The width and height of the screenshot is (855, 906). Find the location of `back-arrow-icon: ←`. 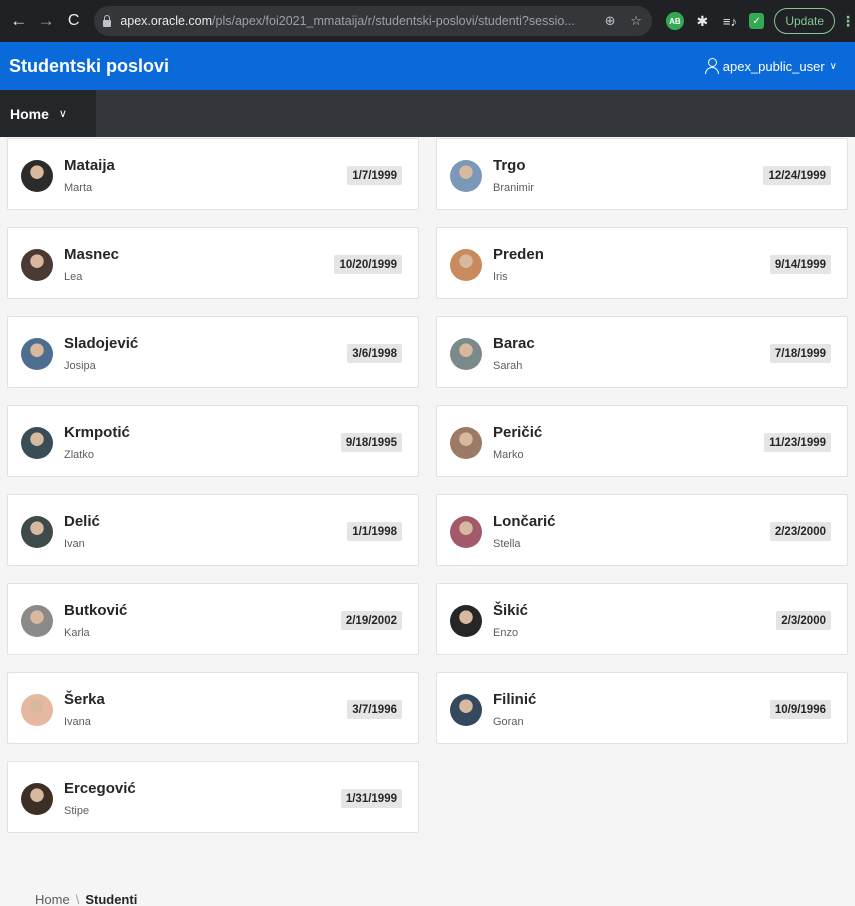

back-arrow-icon: ← is located at coordinates (18, 21).